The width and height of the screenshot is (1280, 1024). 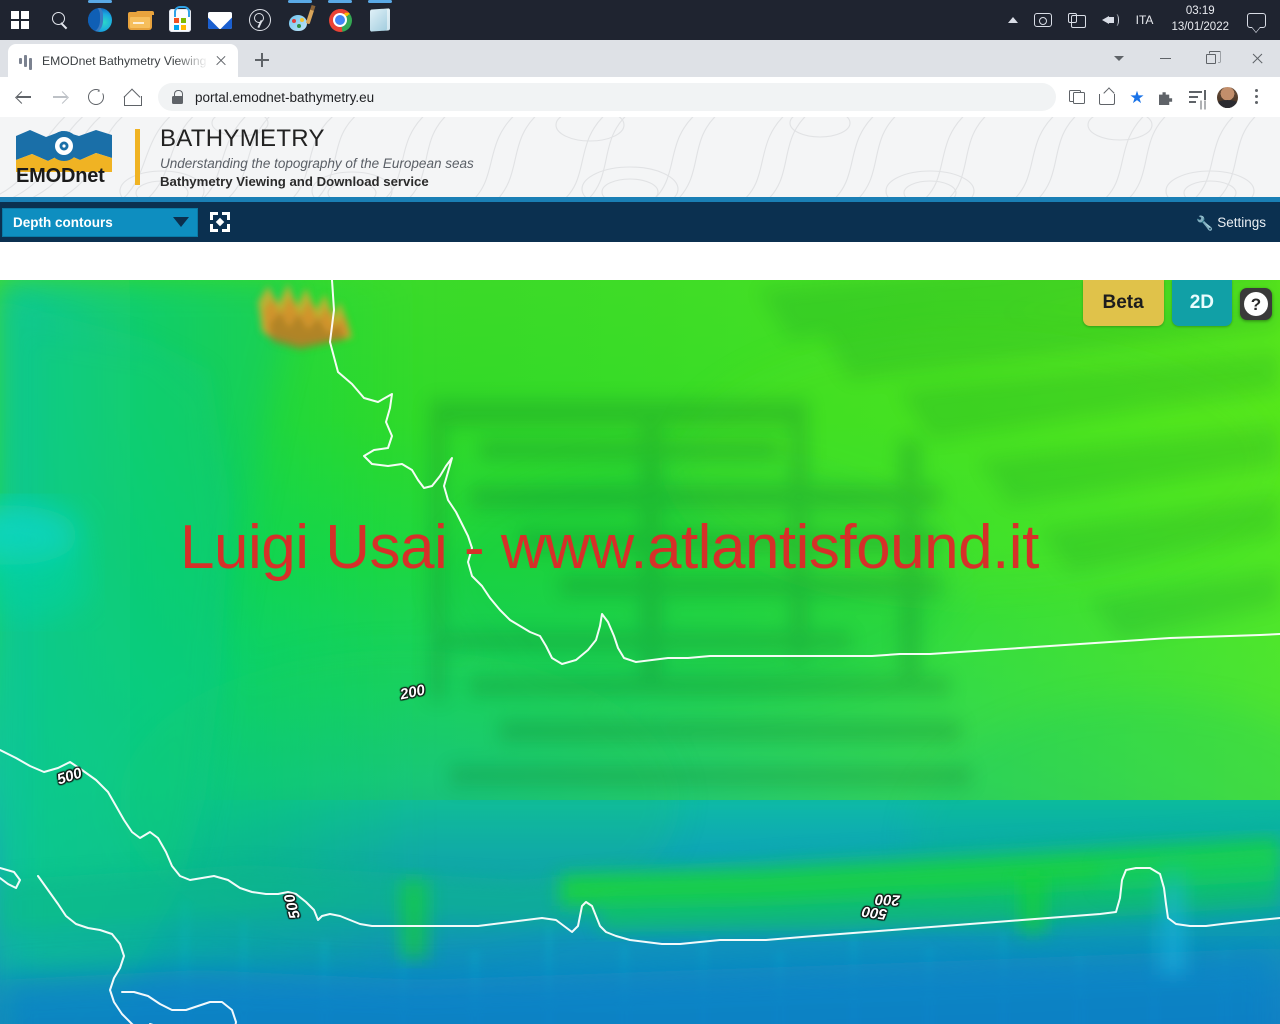 I want to click on clock-date: 13/01/2022, so click(x=1200, y=27).